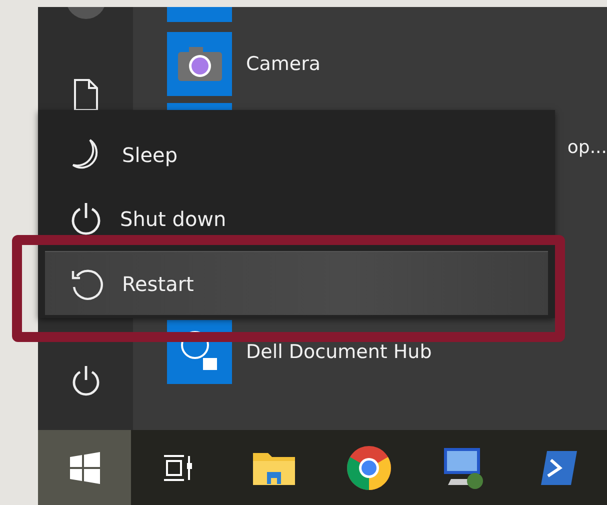  Describe the element at coordinates (86, 95) in the screenshot. I see `document-icon` at that location.